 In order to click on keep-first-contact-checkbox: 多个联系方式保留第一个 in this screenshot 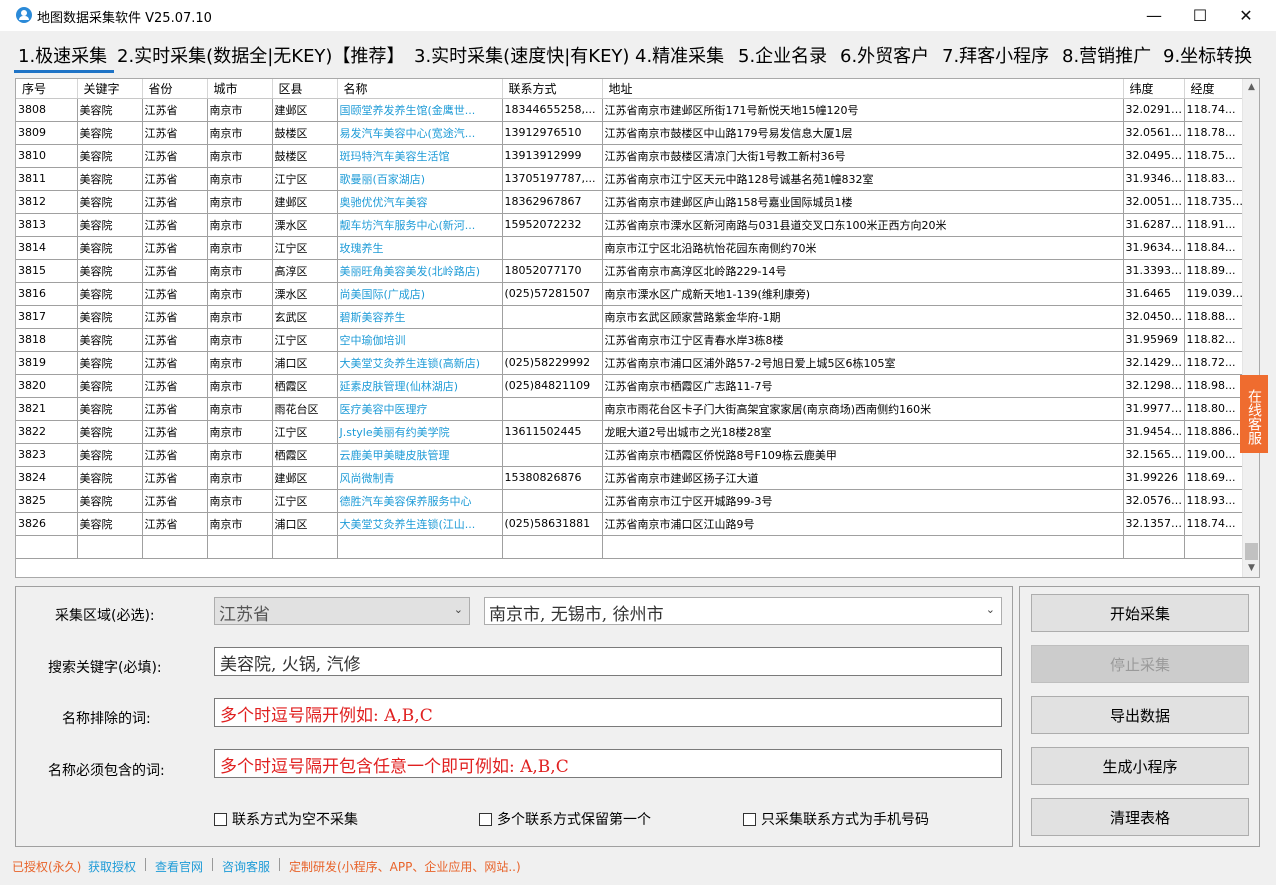, I will do `click(565, 819)`.